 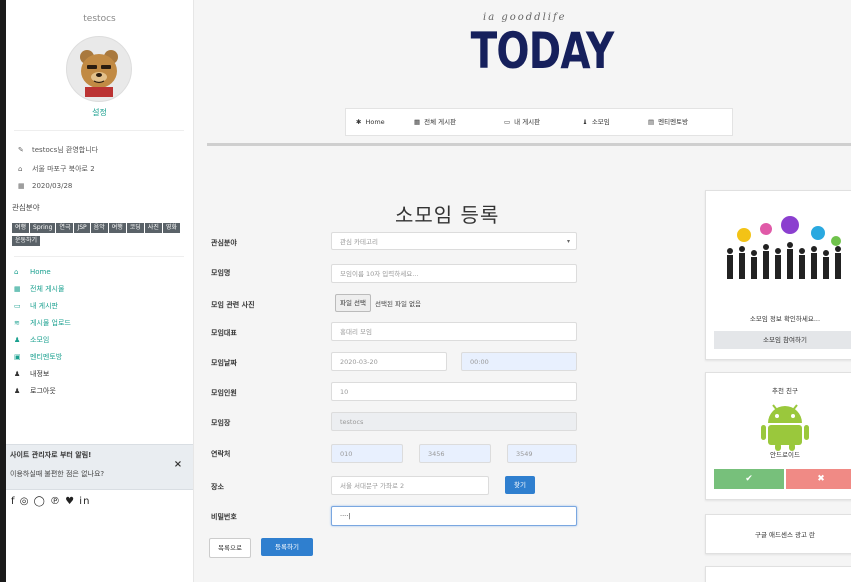 I want to click on label-date: 모임날짜, so click(x=224, y=363).